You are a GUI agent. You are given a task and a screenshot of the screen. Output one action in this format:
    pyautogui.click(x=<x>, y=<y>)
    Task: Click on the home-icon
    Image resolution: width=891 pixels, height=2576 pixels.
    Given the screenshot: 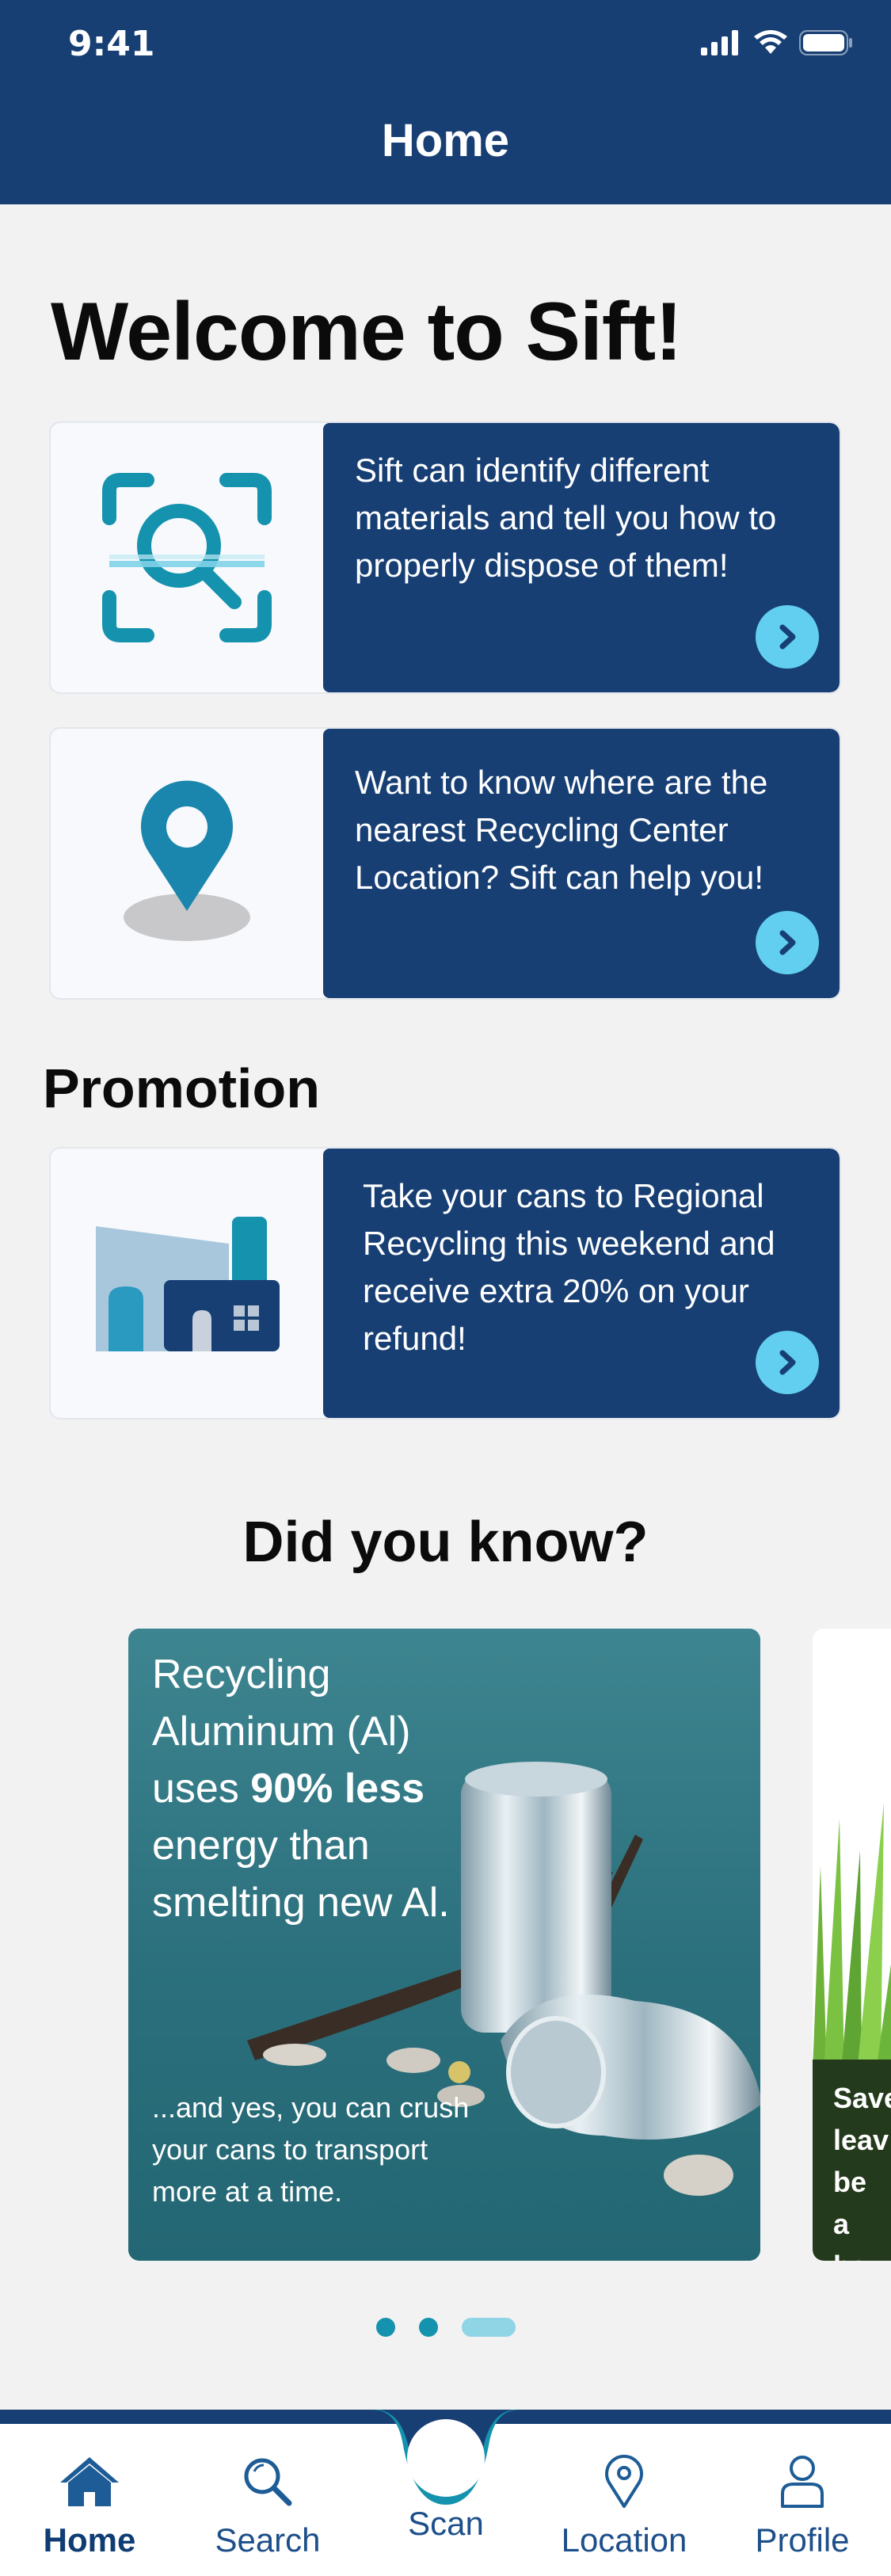 What is the action you would take?
    pyautogui.click(x=89, y=2482)
    